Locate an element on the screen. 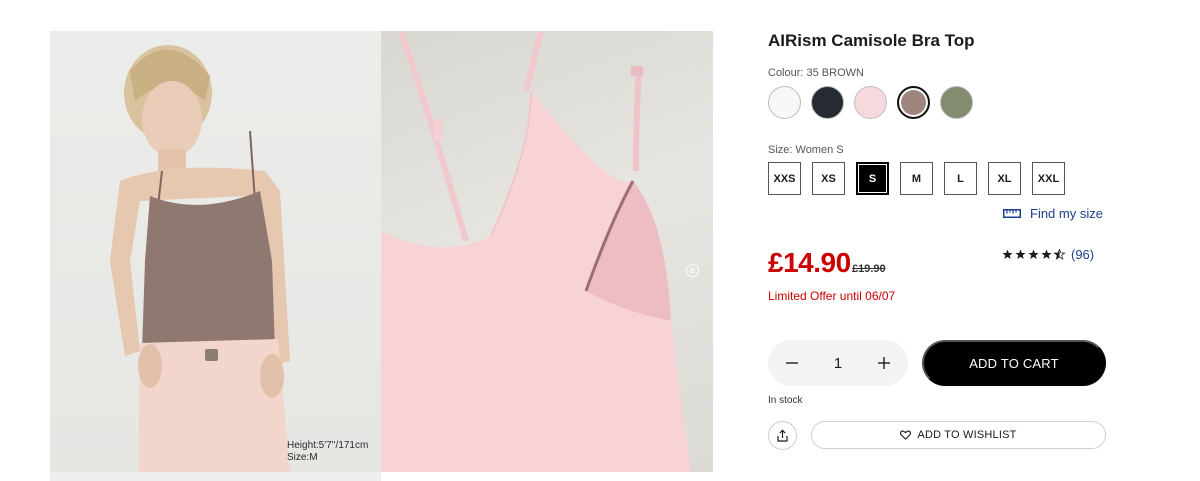  size-button-xxl: XXL is located at coordinates (1048, 178).